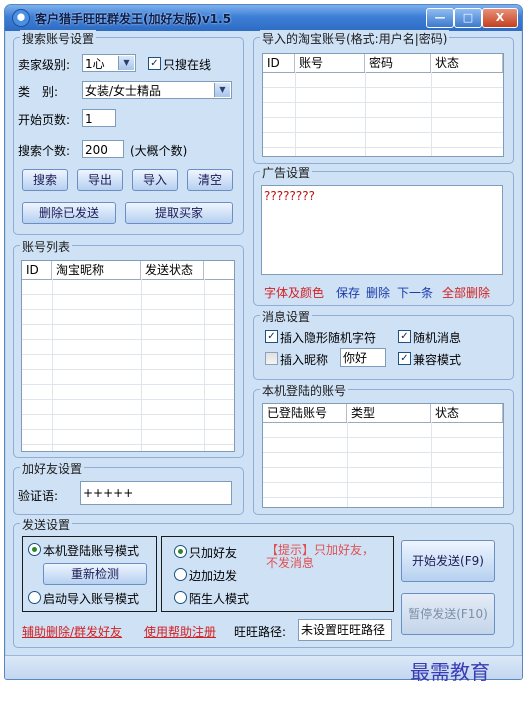 This screenshot has width=529, height=702. I want to click on insert-hidden-chars-checkbox: ✓, so click(271, 336).